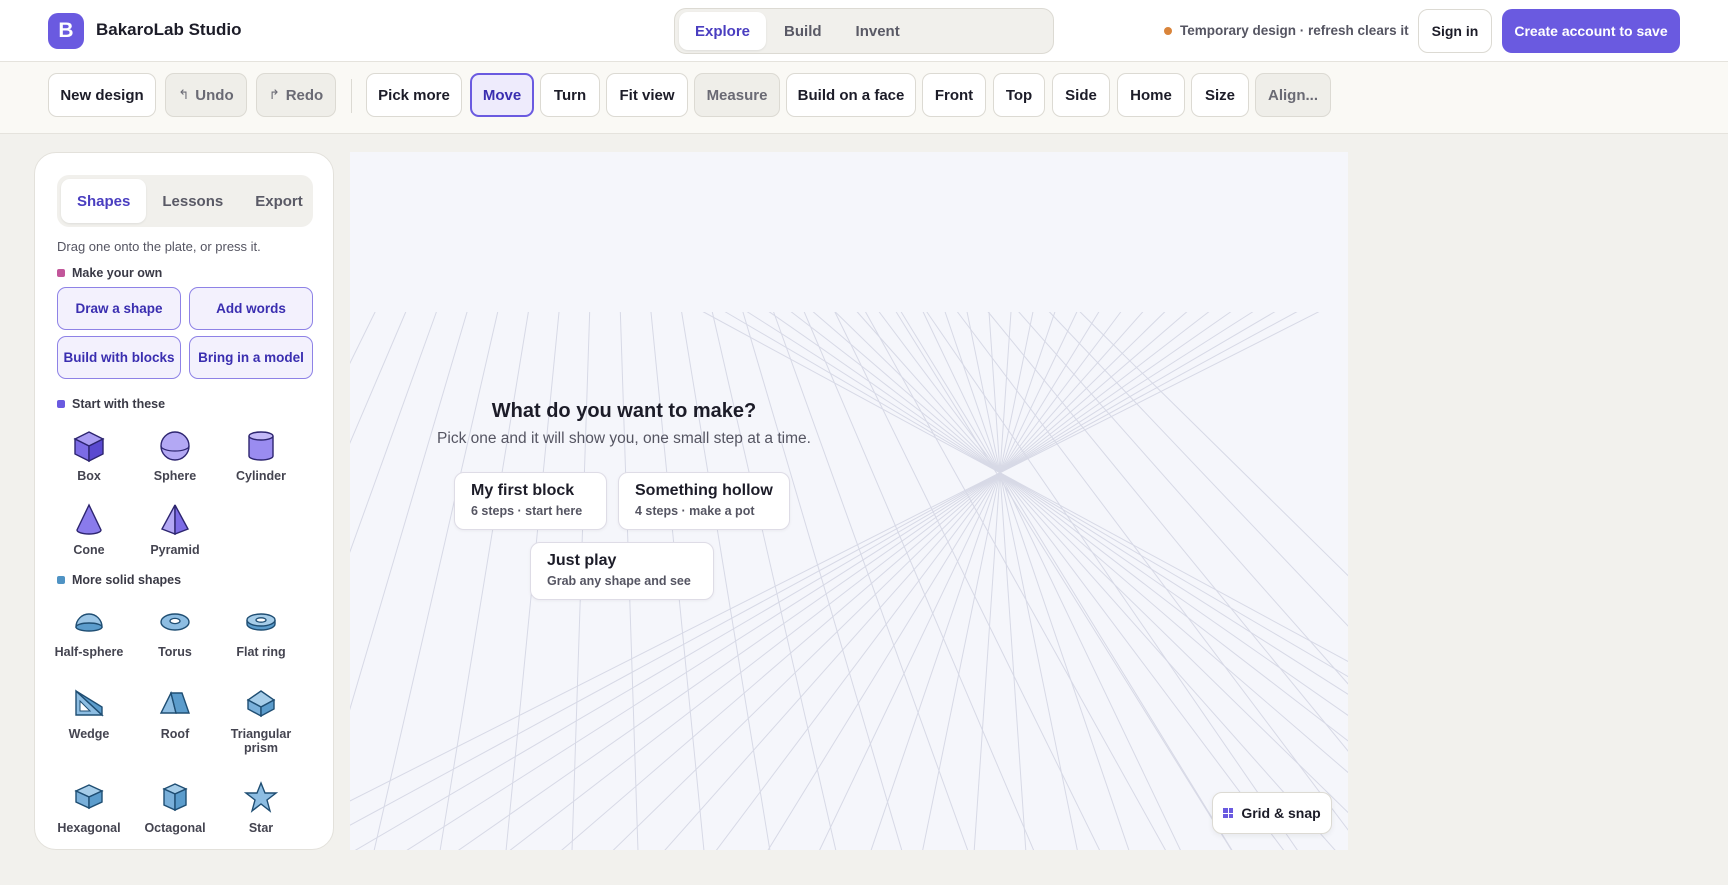 This screenshot has height=885, width=1728. What do you see at coordinates (175, 520) in the screenshot?
I see `pyramid-icon` at bounding box center [175, 520].